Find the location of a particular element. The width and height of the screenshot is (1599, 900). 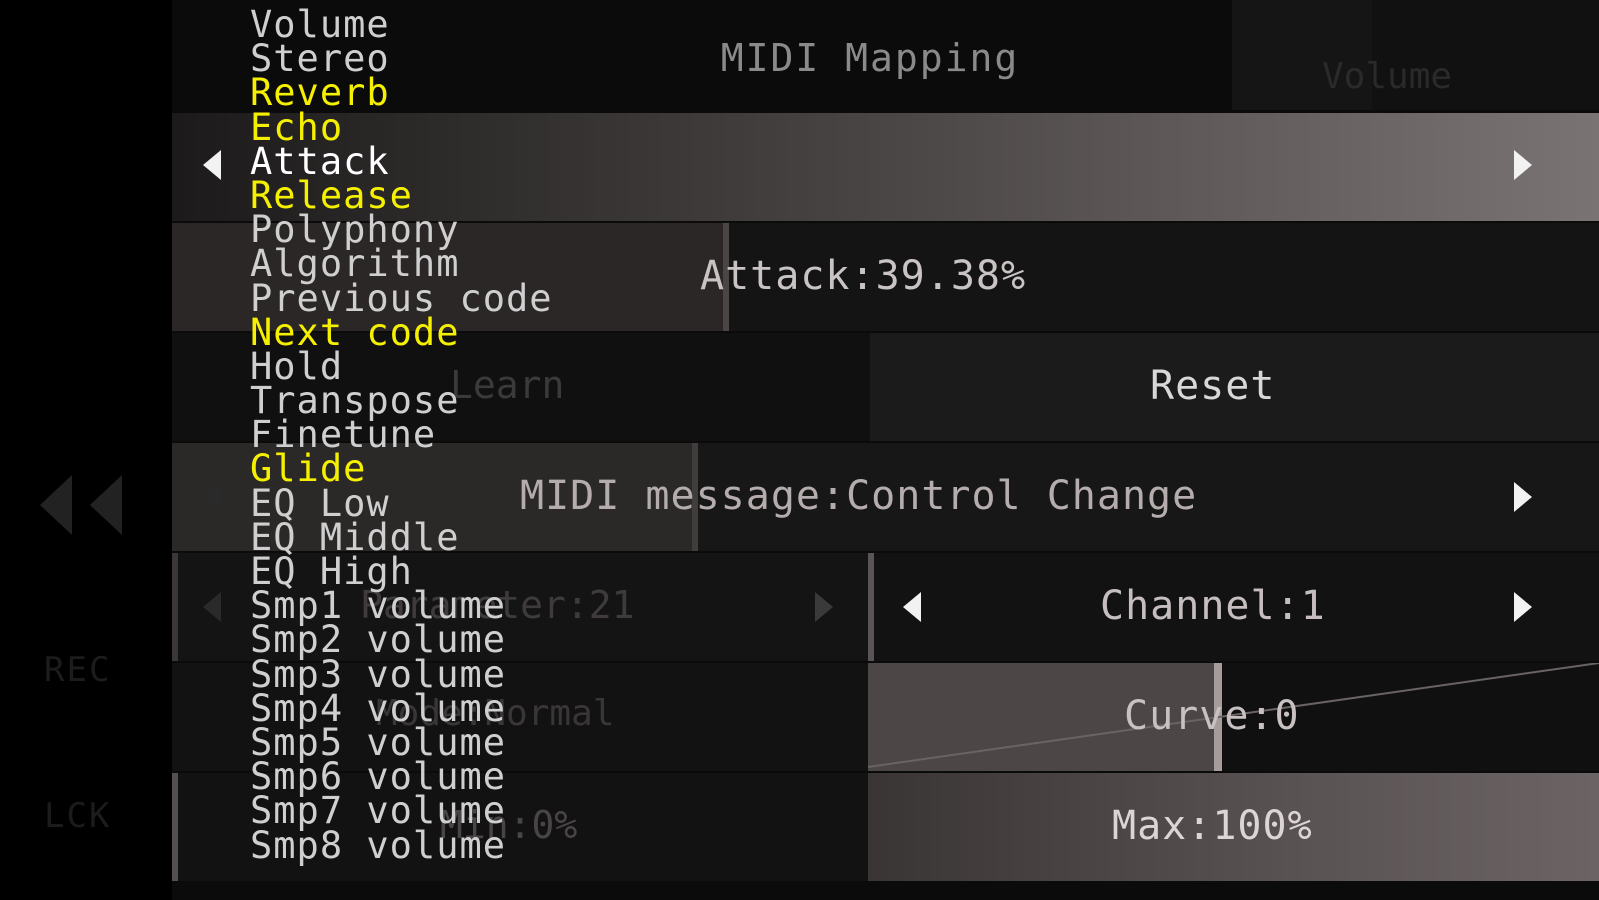

parameter-next-icon is located at coordinates (824, 607).